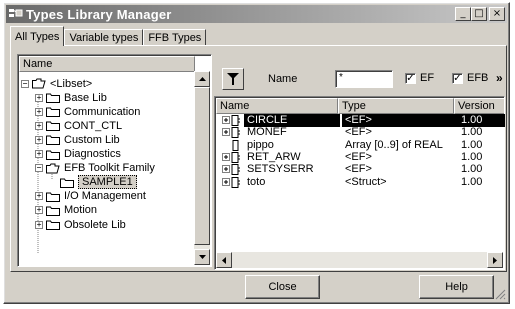 The image size is (515, 309). Describe the element at coordinates (427, 78) in the screenshot. I see `ef-checkbox-label: EF` at that location.